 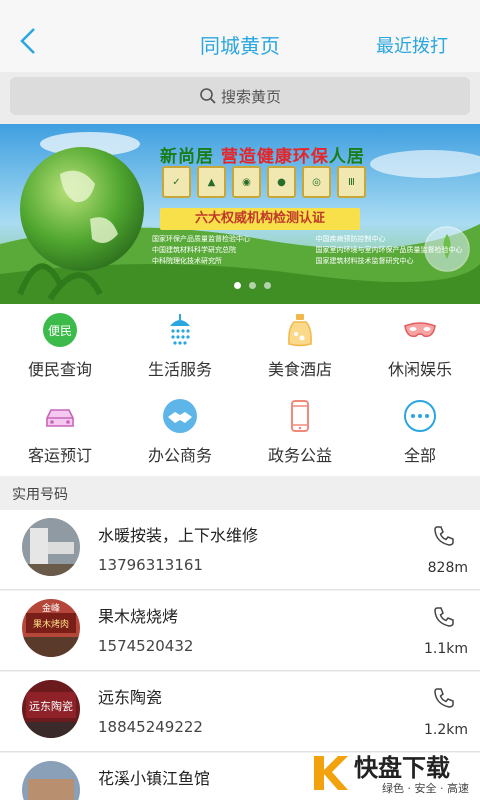 I want to click on banner-subtitle: 六大权威机构检测认证, so click(x=260, y=219).